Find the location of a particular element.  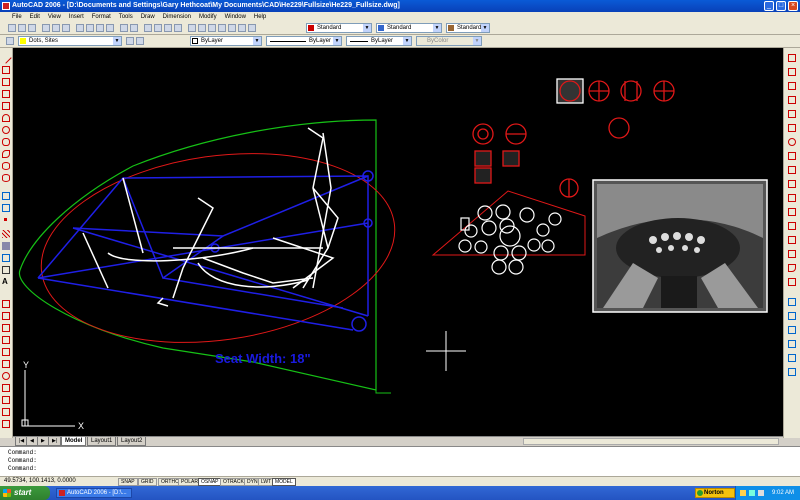

publish-icon is located at coordinates (66, 28).